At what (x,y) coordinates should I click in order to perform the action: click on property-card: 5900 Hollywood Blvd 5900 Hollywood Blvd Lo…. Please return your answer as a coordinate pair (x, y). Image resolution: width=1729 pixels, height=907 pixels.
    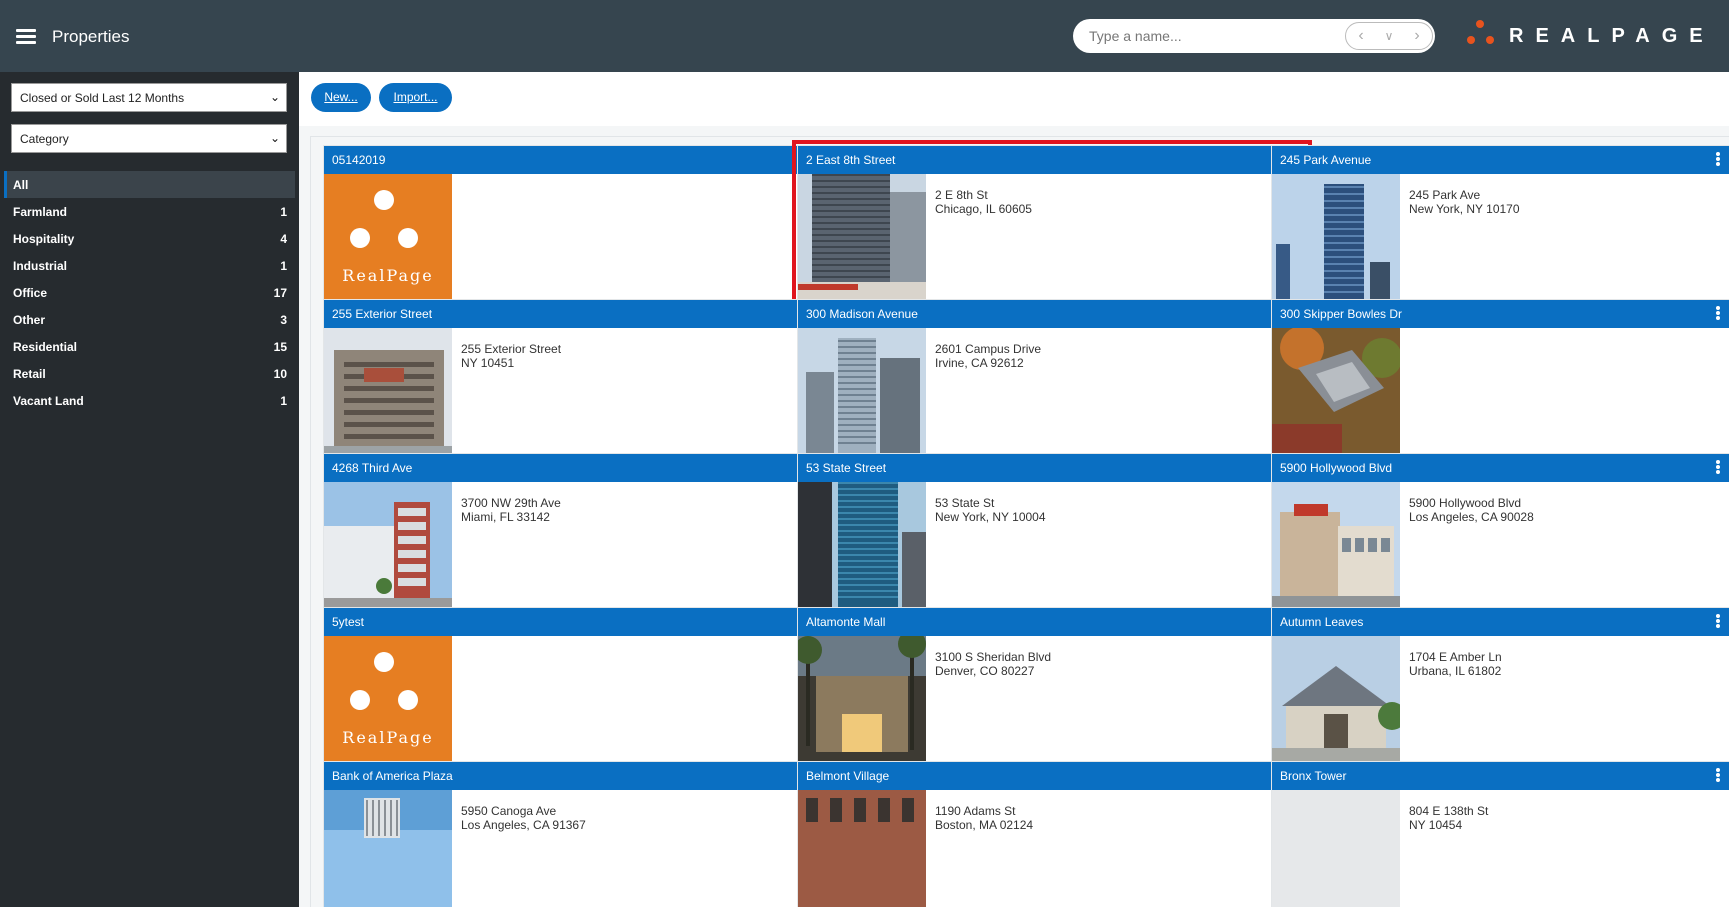
    Looking at the image, I should click on (1500, 532).